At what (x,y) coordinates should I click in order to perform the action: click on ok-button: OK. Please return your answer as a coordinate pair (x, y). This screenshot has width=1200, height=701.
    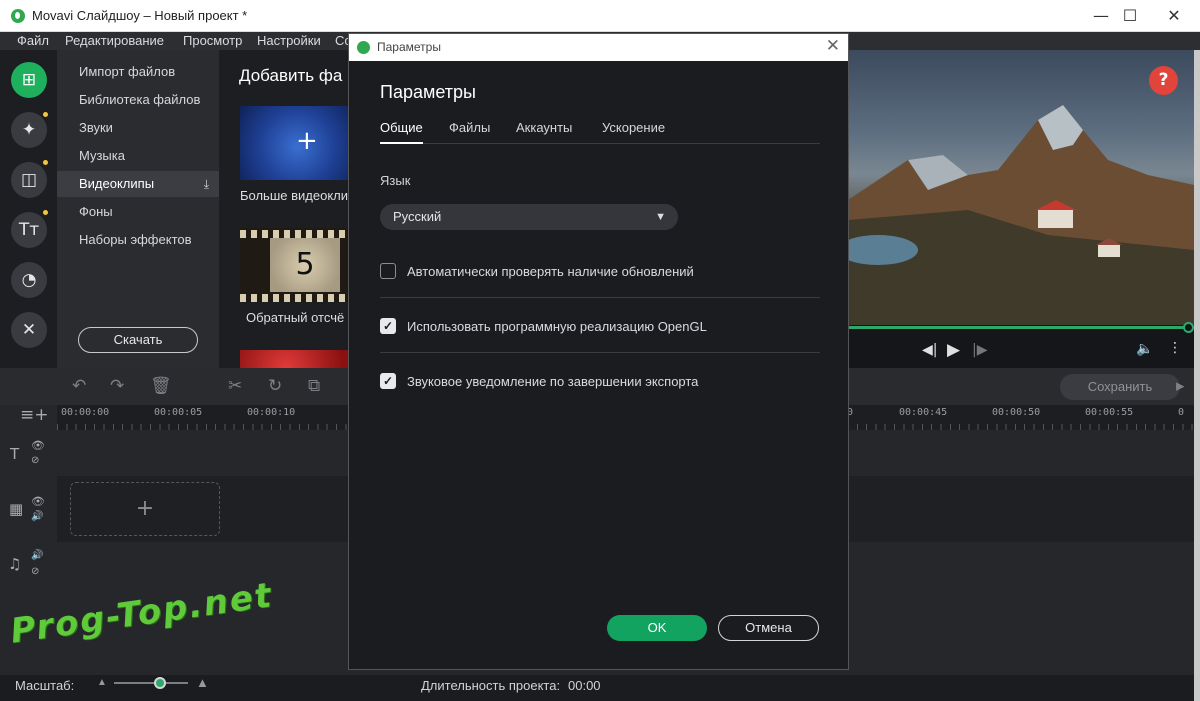
    Looking at the image, I should click on (657, 628).